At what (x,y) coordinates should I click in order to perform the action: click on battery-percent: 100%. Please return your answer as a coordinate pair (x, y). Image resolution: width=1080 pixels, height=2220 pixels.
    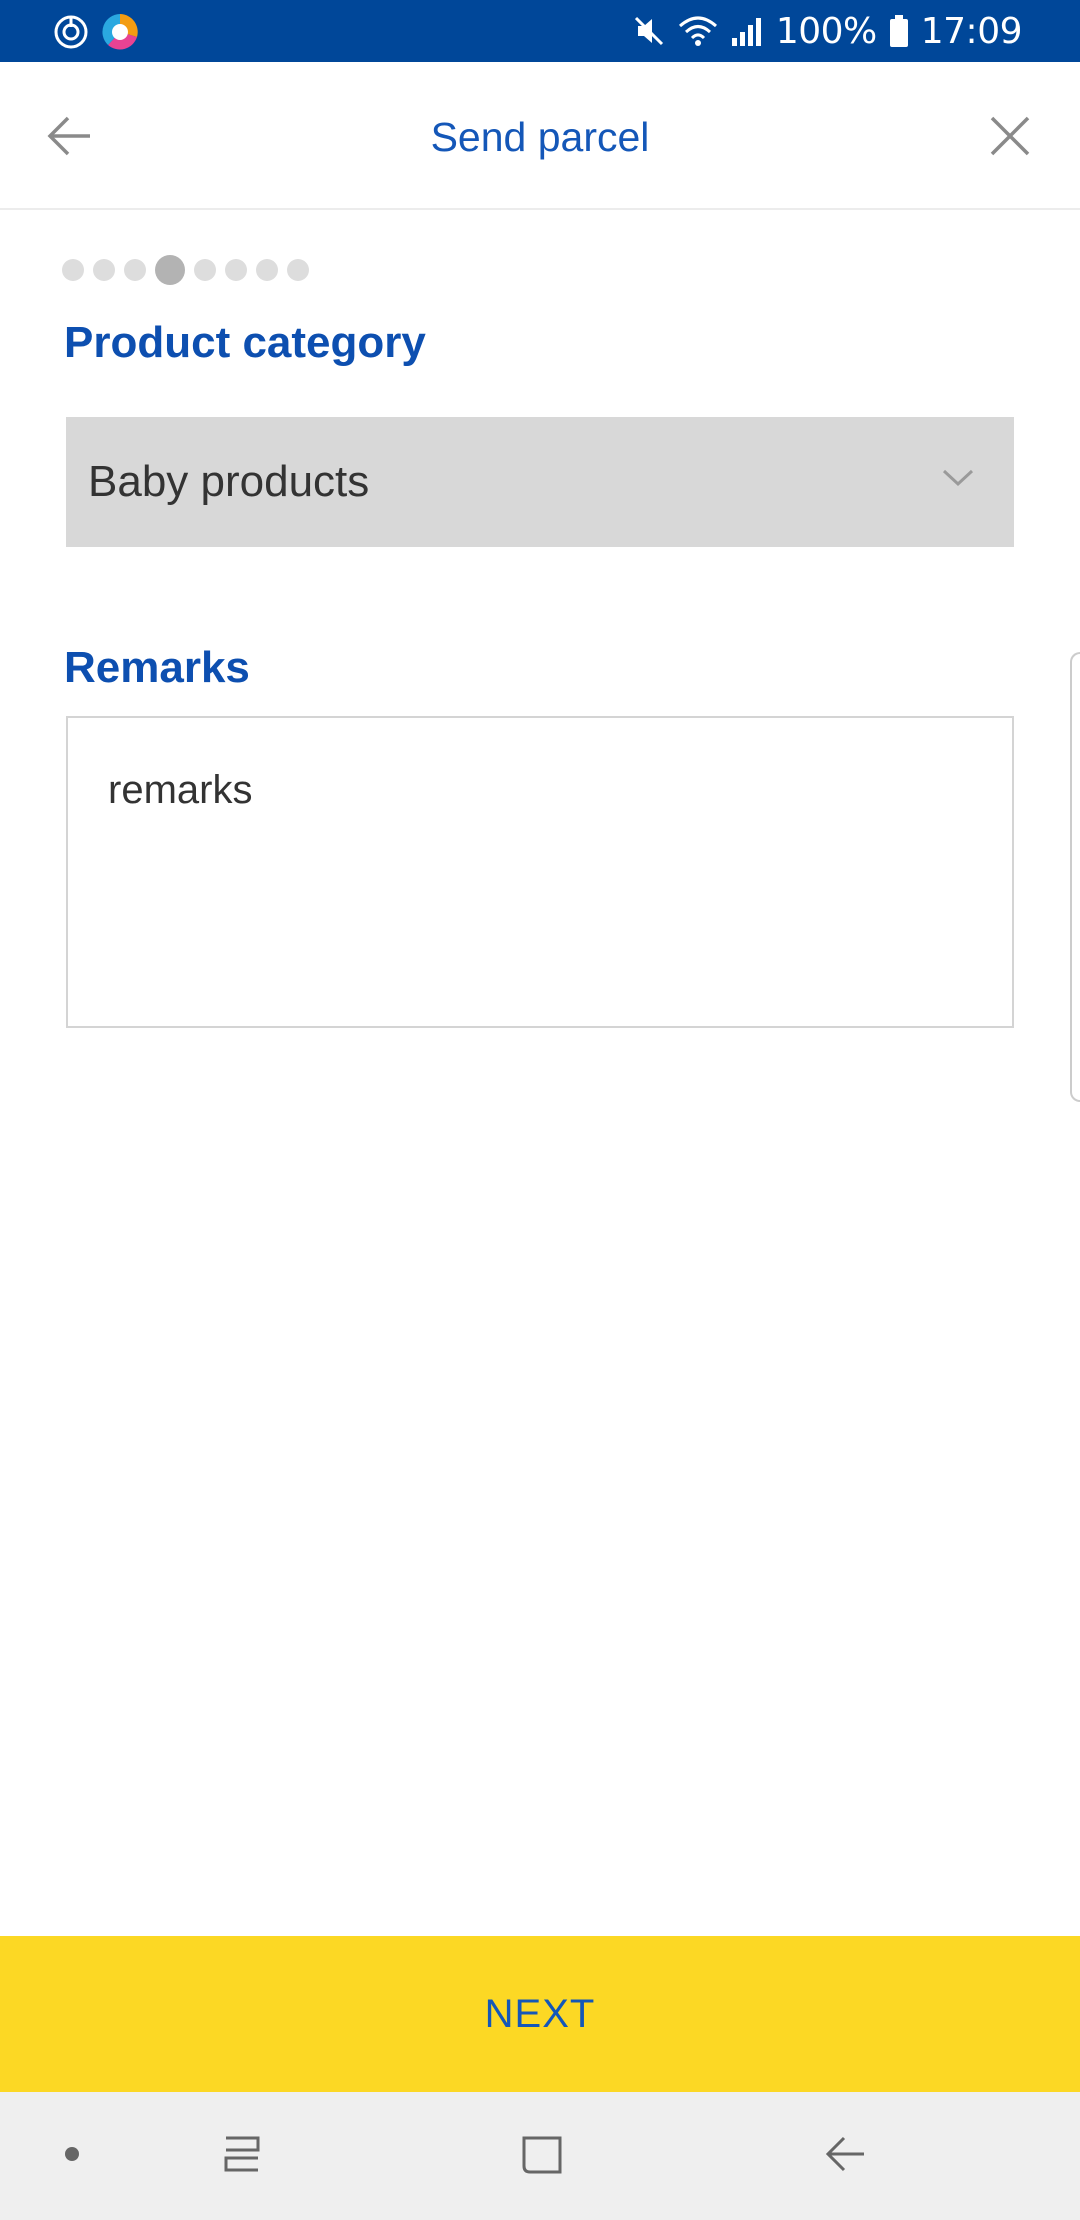
    Looking at the image, I should click on (826, 31).